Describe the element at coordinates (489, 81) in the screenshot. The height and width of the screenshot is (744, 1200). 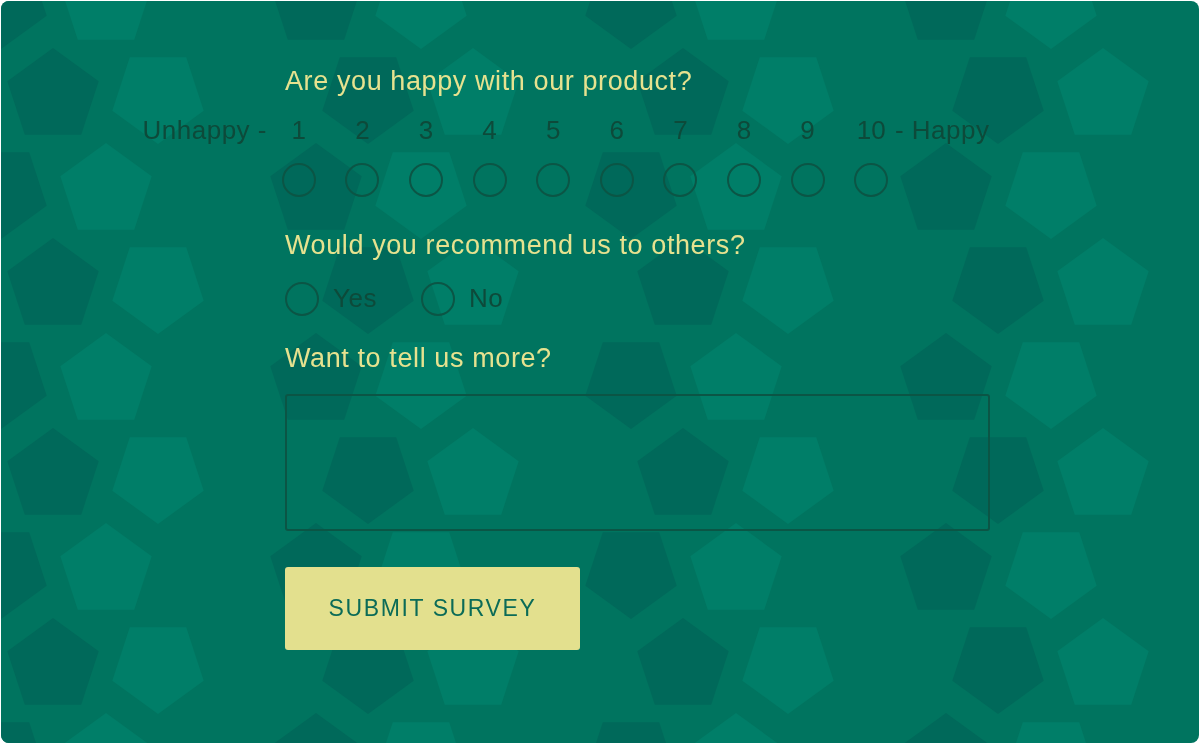
I see `question-label: Are you happy with our product?` at that location.